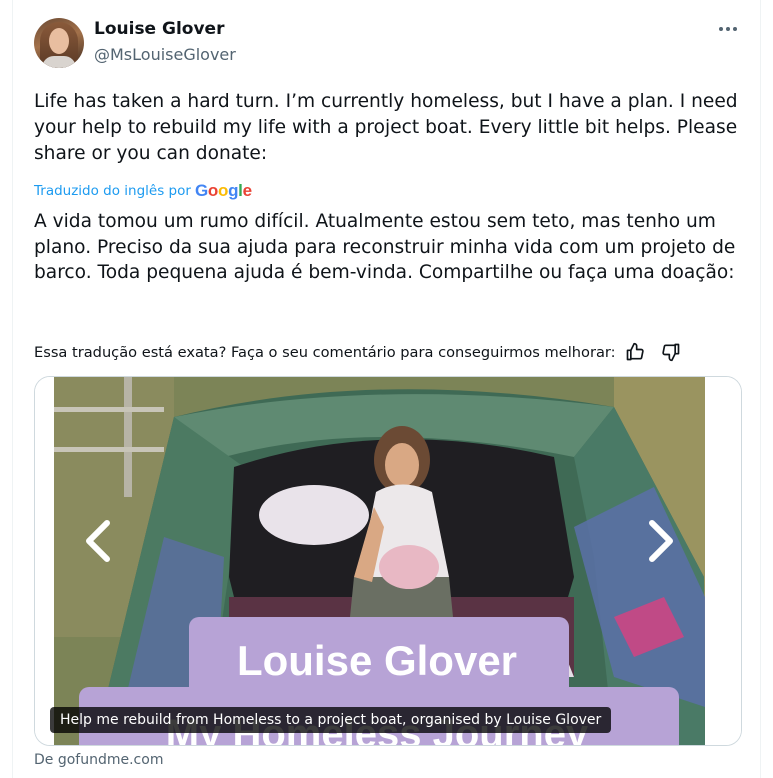 The width and height of the screenshot is (773, 778). Describe the element at coordinates (671, 352) in the screenshot. I see `thumbs-down-icon` at that location.